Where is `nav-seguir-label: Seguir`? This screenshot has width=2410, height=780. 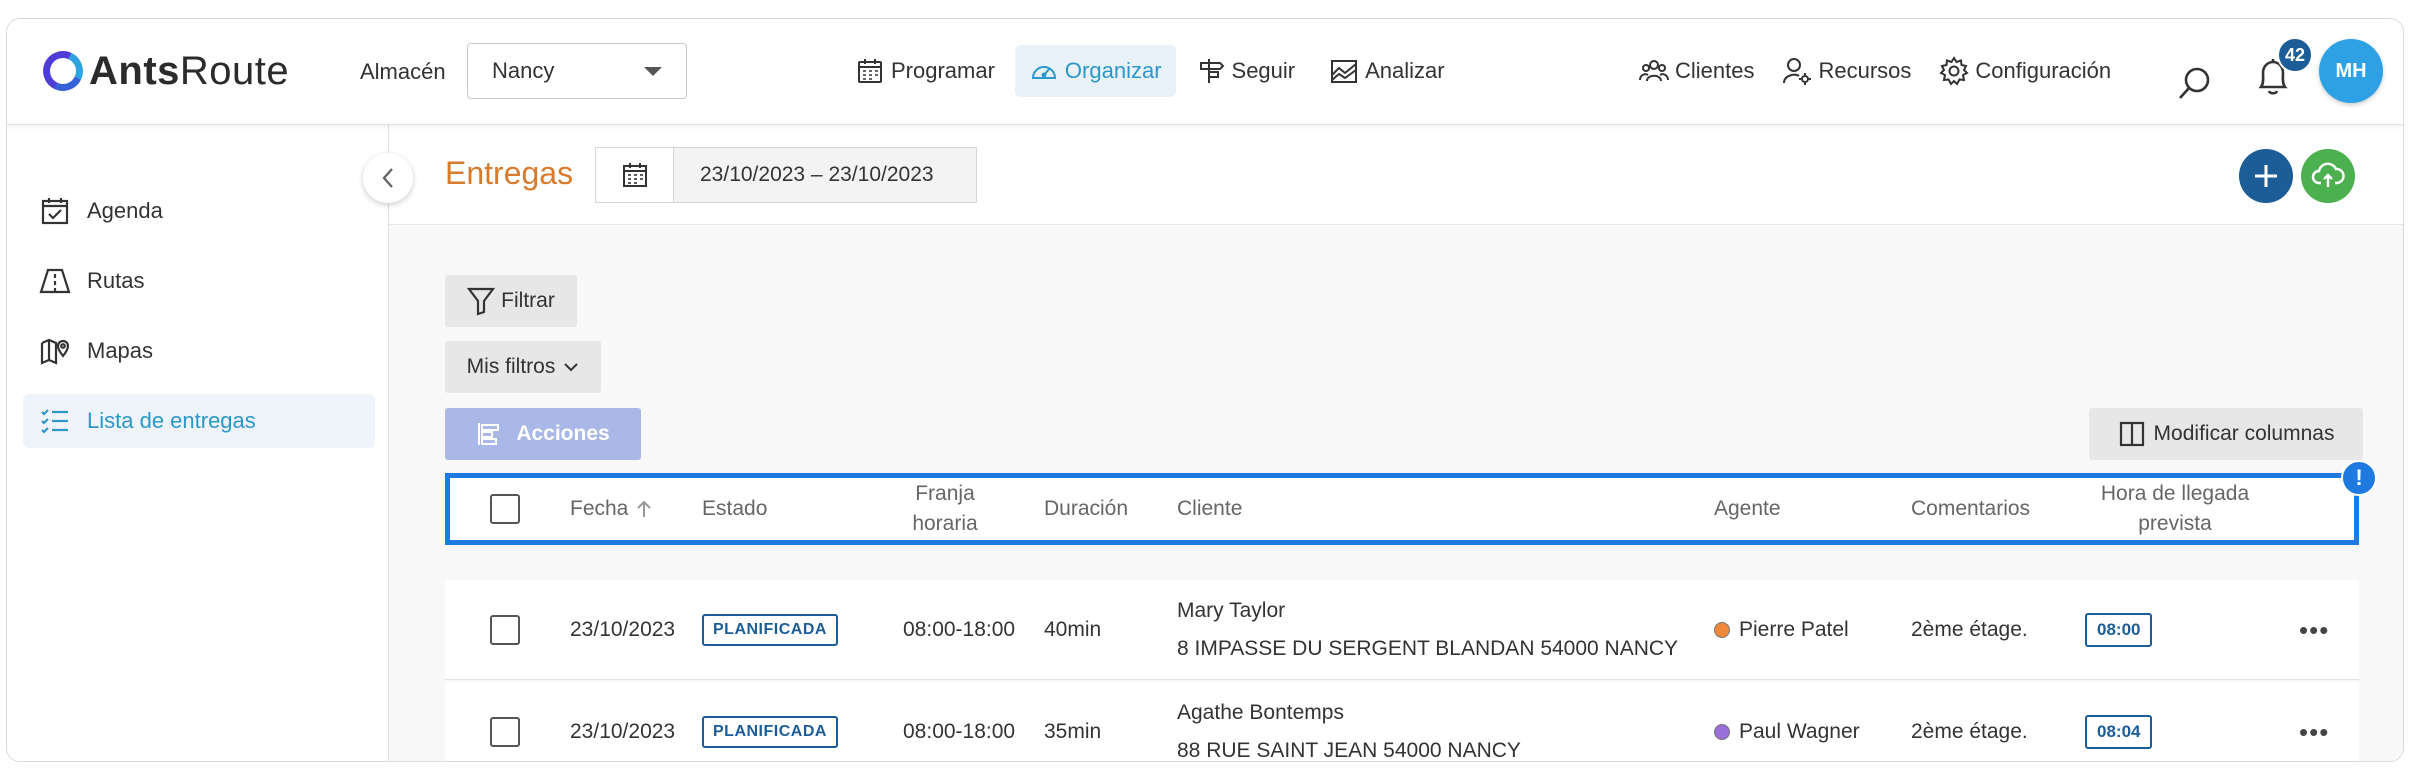 nav-seguir-label: Seguir is located at coordinates (1263, 70).